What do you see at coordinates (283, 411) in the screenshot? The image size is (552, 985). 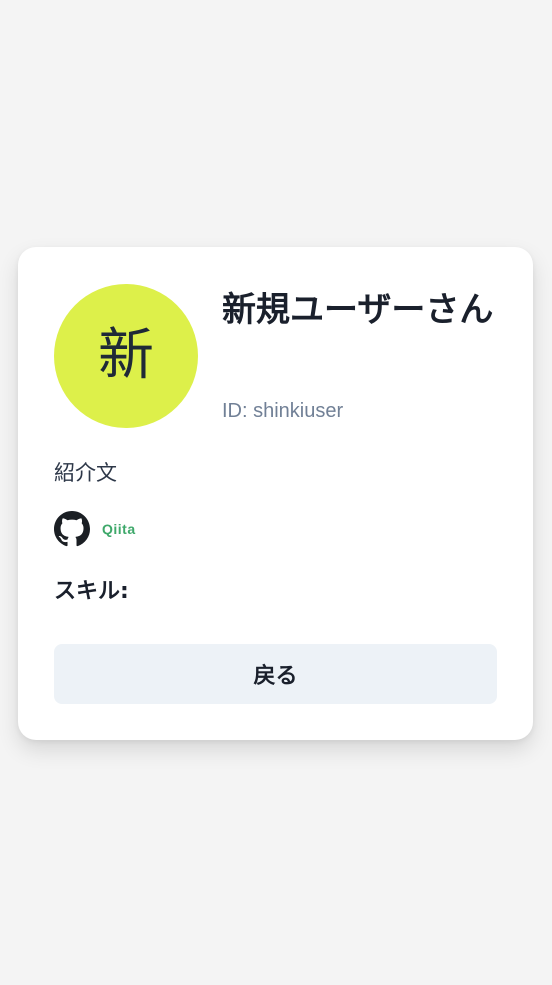 I see `user-id: ID: shinkiuser` at bounding box center [283, 411].